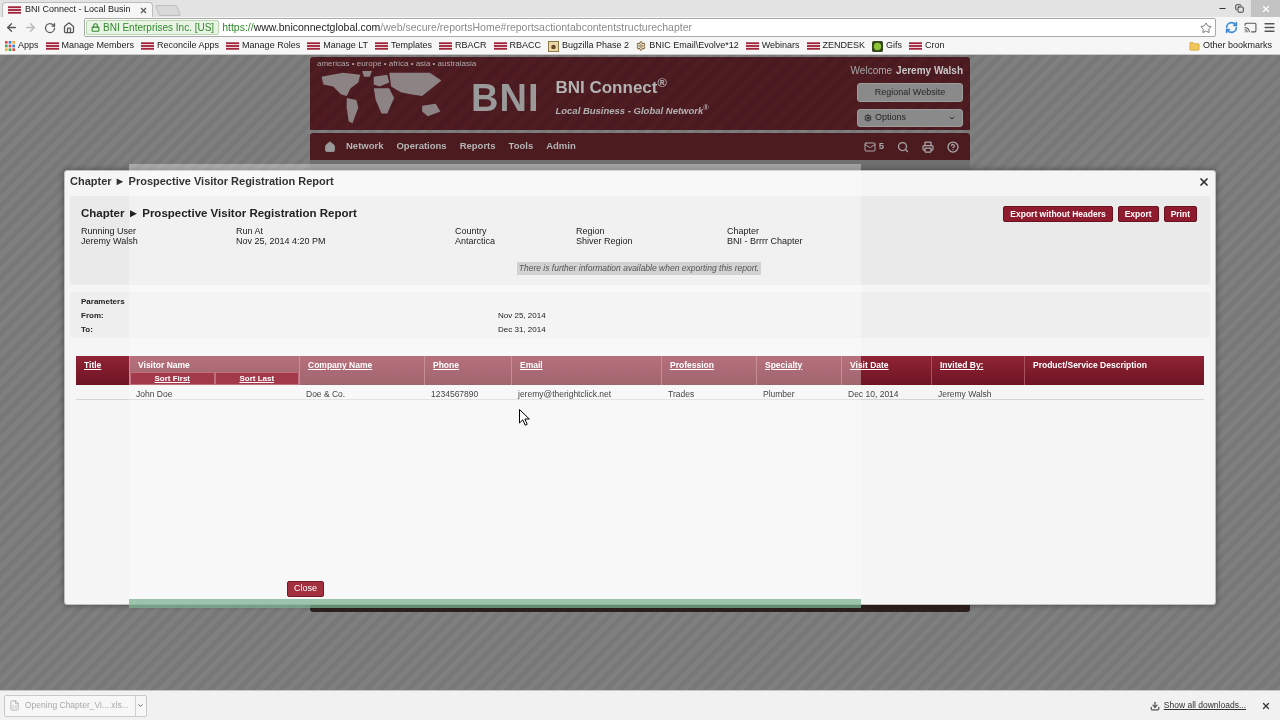  Describe the element at coordinates (522, 316) in the screenshot. I see `parameter-value: Nov 25, 2014` at that location.